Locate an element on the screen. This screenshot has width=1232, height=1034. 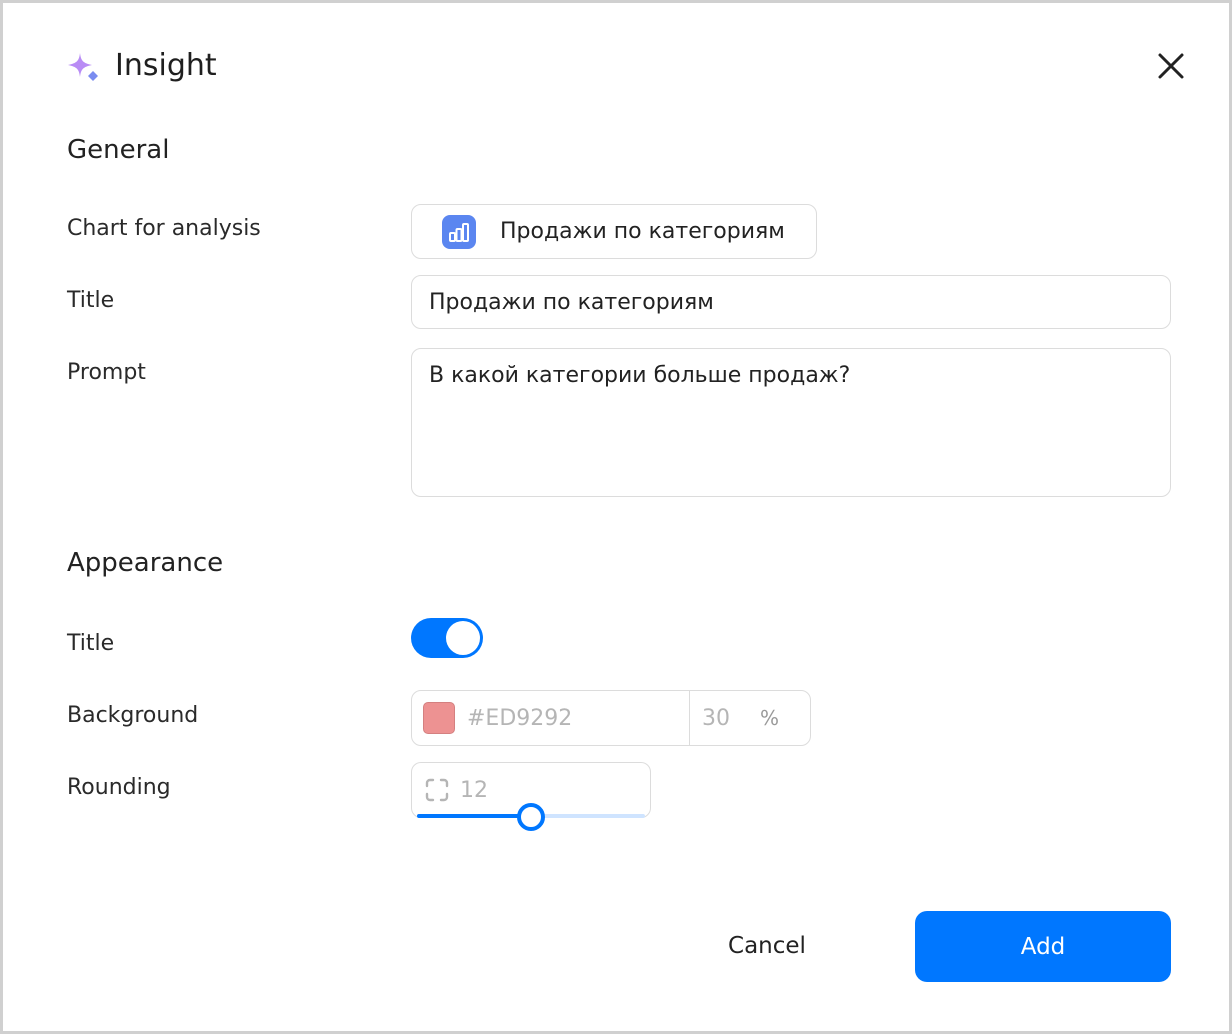
slider-thumb is located at coordinates (531, 817).